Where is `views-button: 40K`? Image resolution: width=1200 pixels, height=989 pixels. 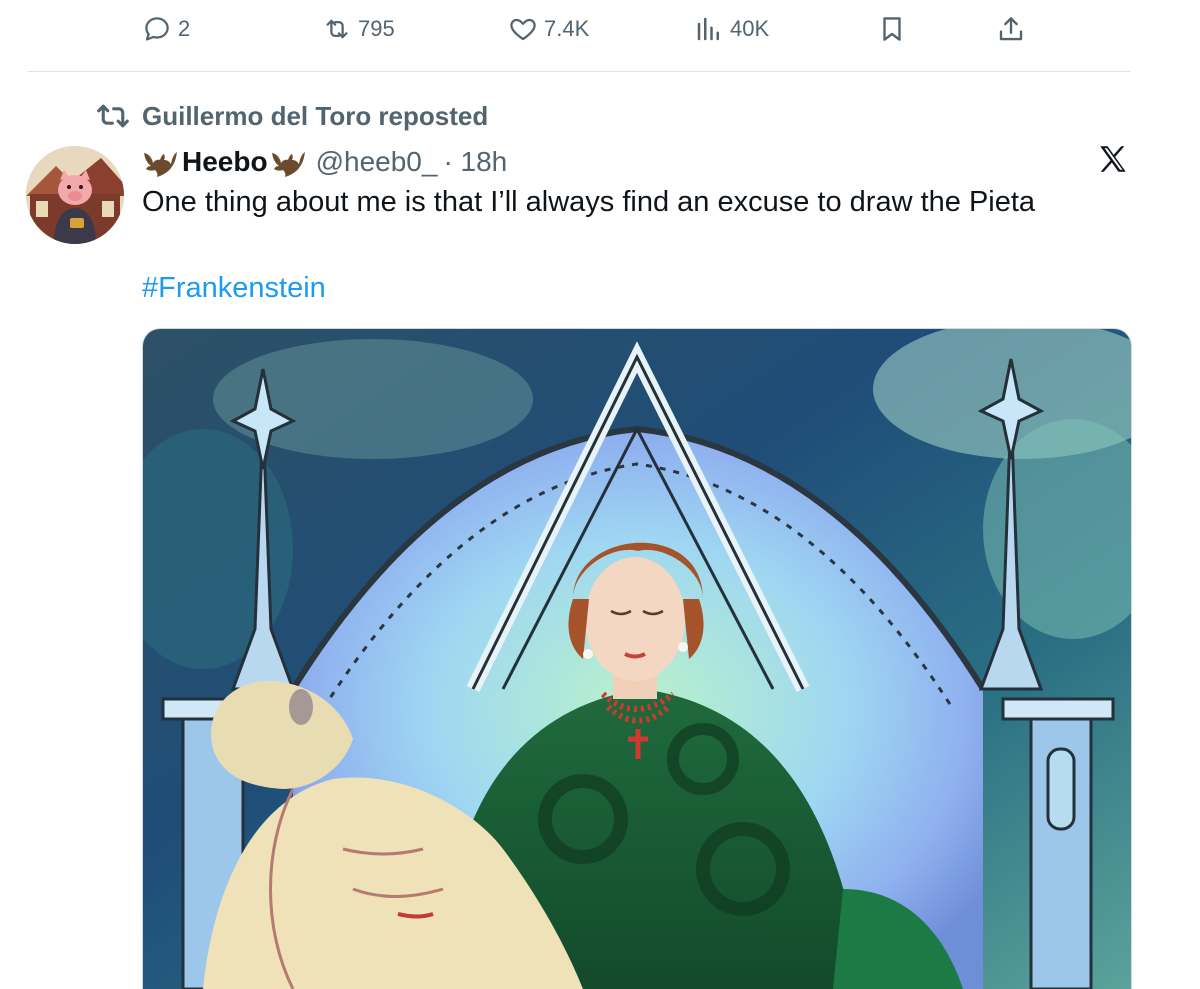 views-button: 40K is located at coordinates (731, 29).